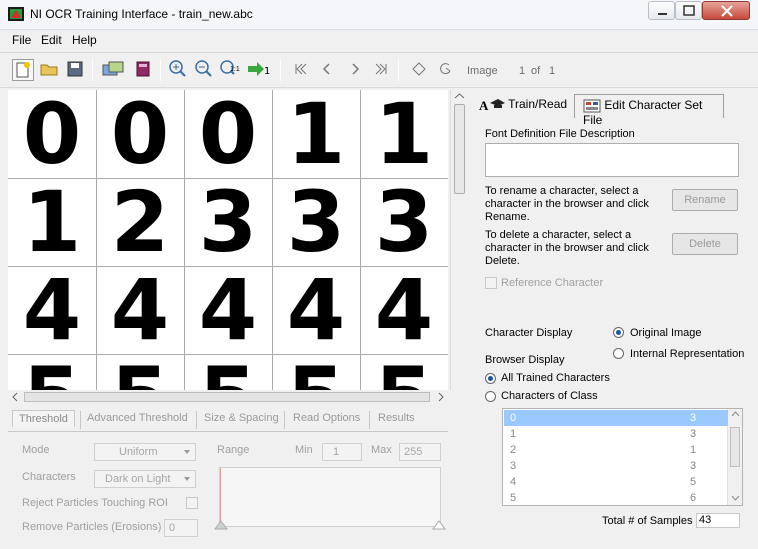  What do you see at coordinates (49, 70) in the screenshot?
I see `open-button` at bounding box center [49, 70].